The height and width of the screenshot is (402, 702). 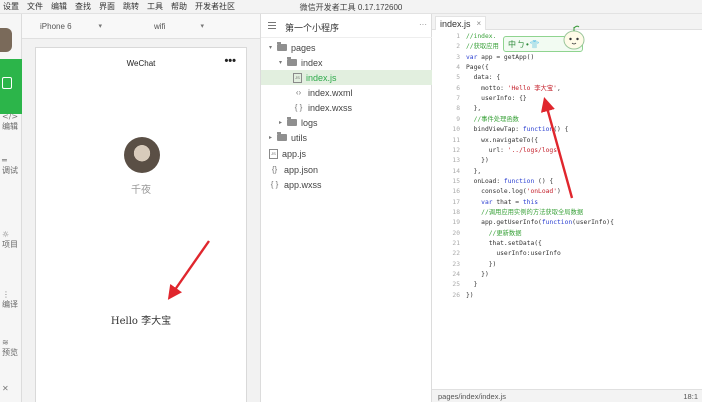 What do you see at coordinates (347, 77) in the screenshot?
I see `tree-node-index-js: JS index.js` at bounding box center [347, 77].